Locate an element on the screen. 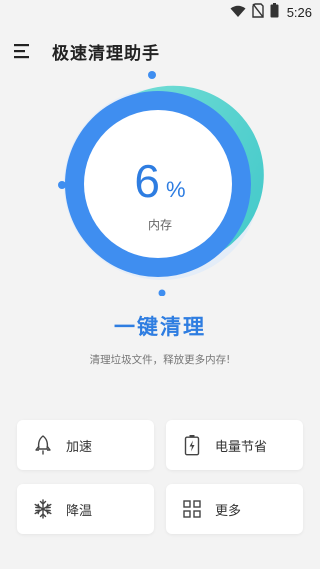 Image resolution: width=320 pixels, height=569 pixels. memory-percent: 6% is located at coordinates (160, 181).